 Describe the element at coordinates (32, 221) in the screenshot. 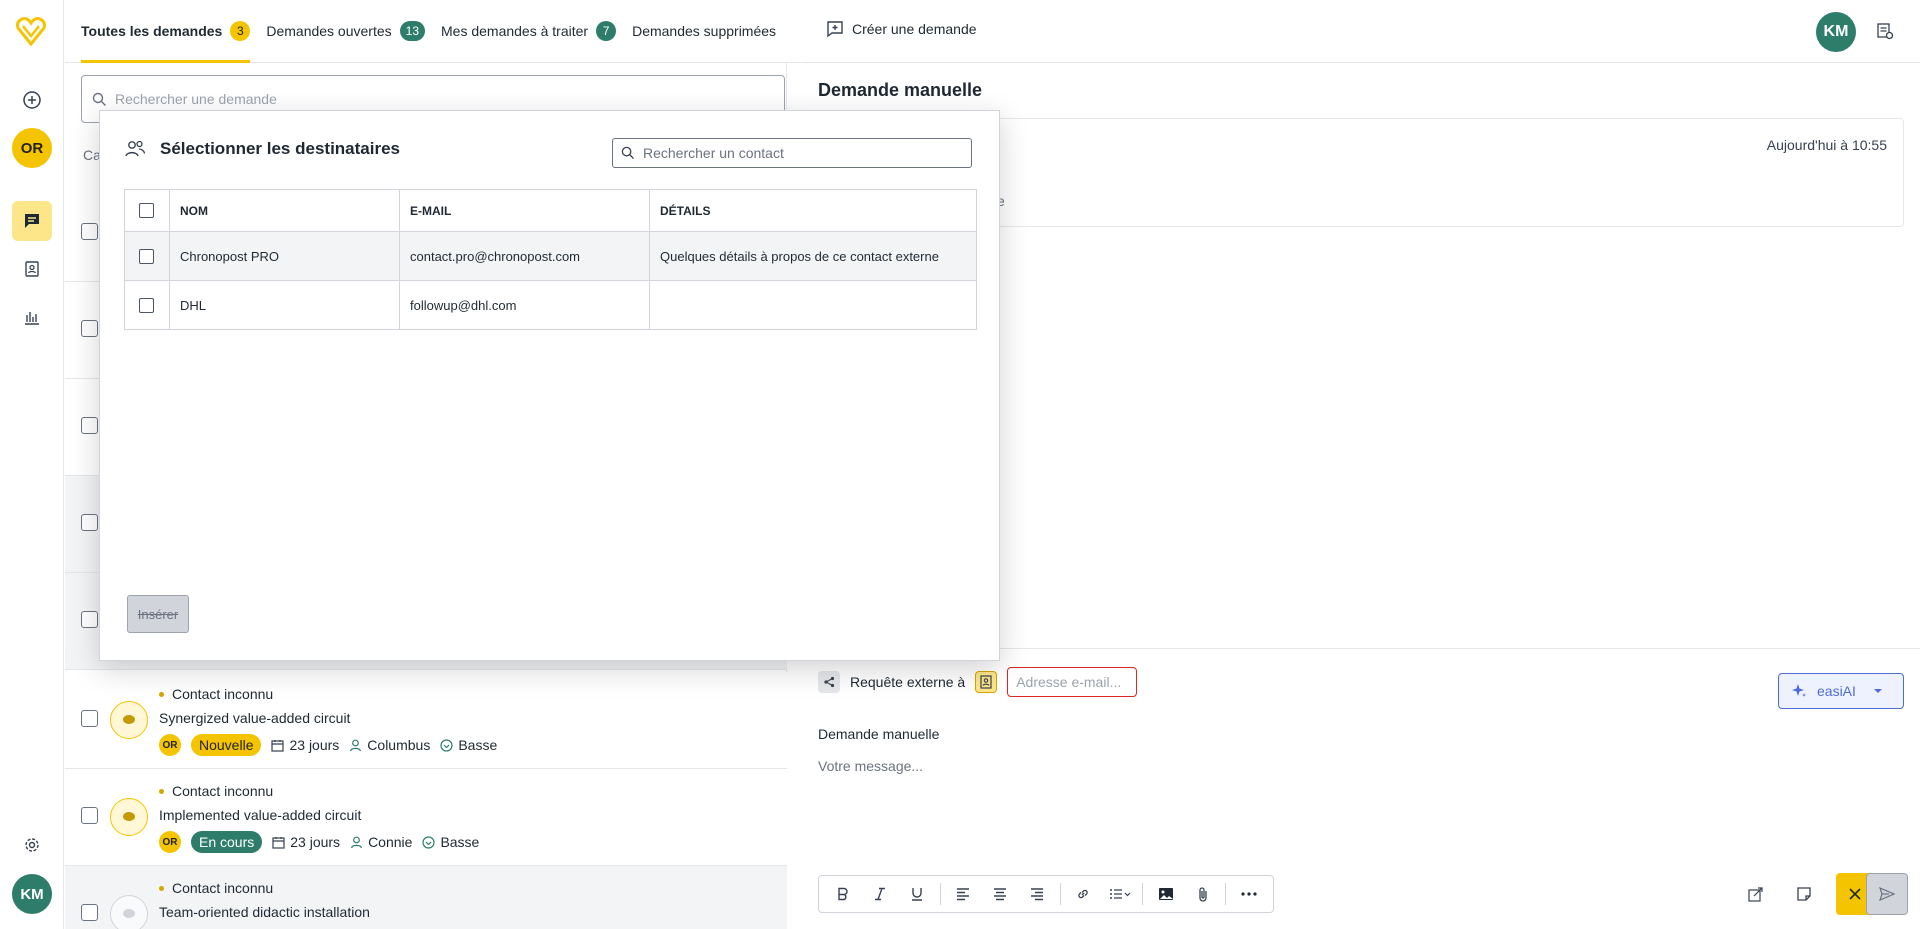

I see `requests-nav-icon` at that location.